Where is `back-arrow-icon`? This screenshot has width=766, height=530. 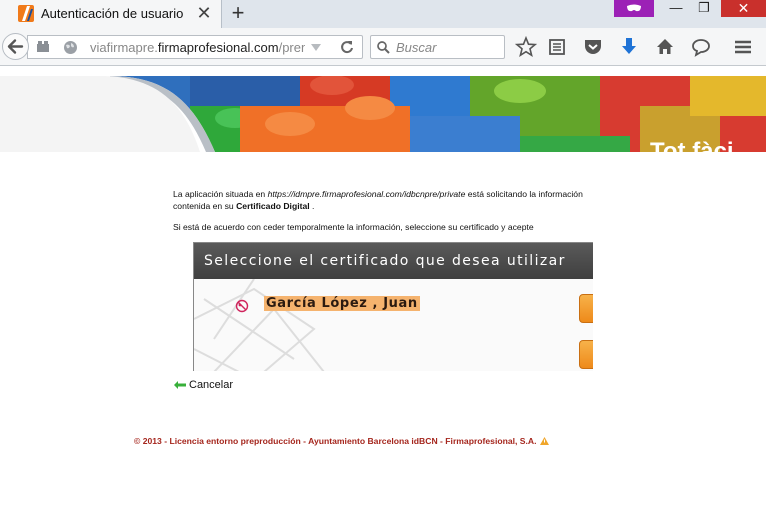
back-arrow-icon is located at coordinates (15, 46).